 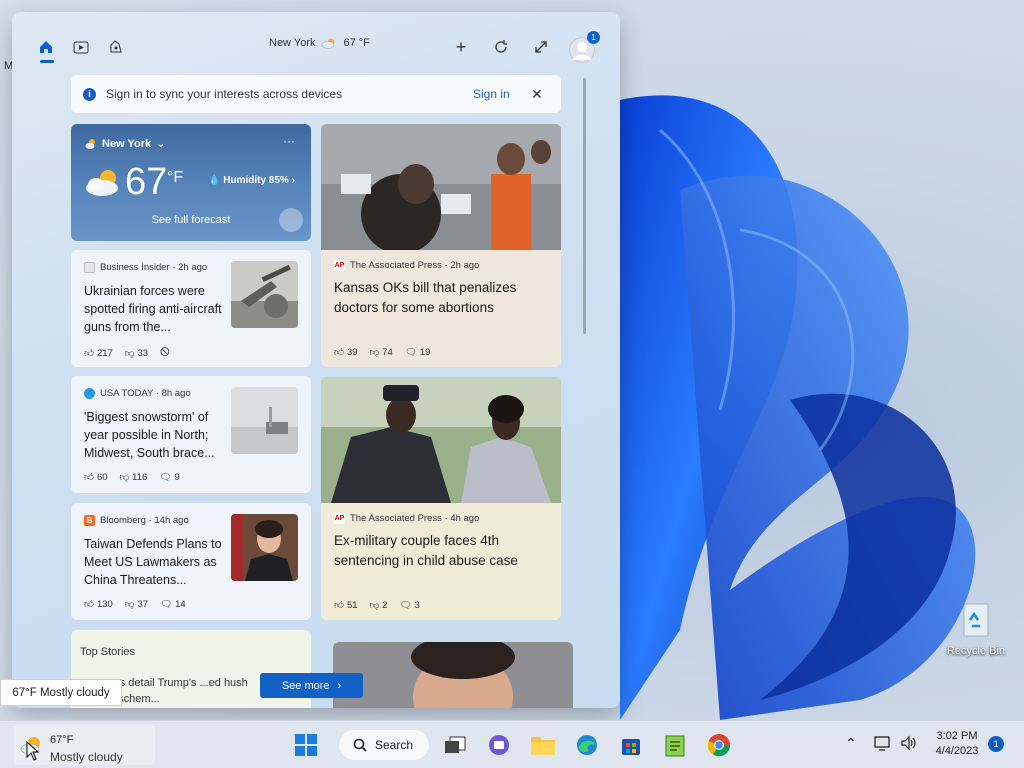 I want to click on folder-icon, so click(x=543, y=746).